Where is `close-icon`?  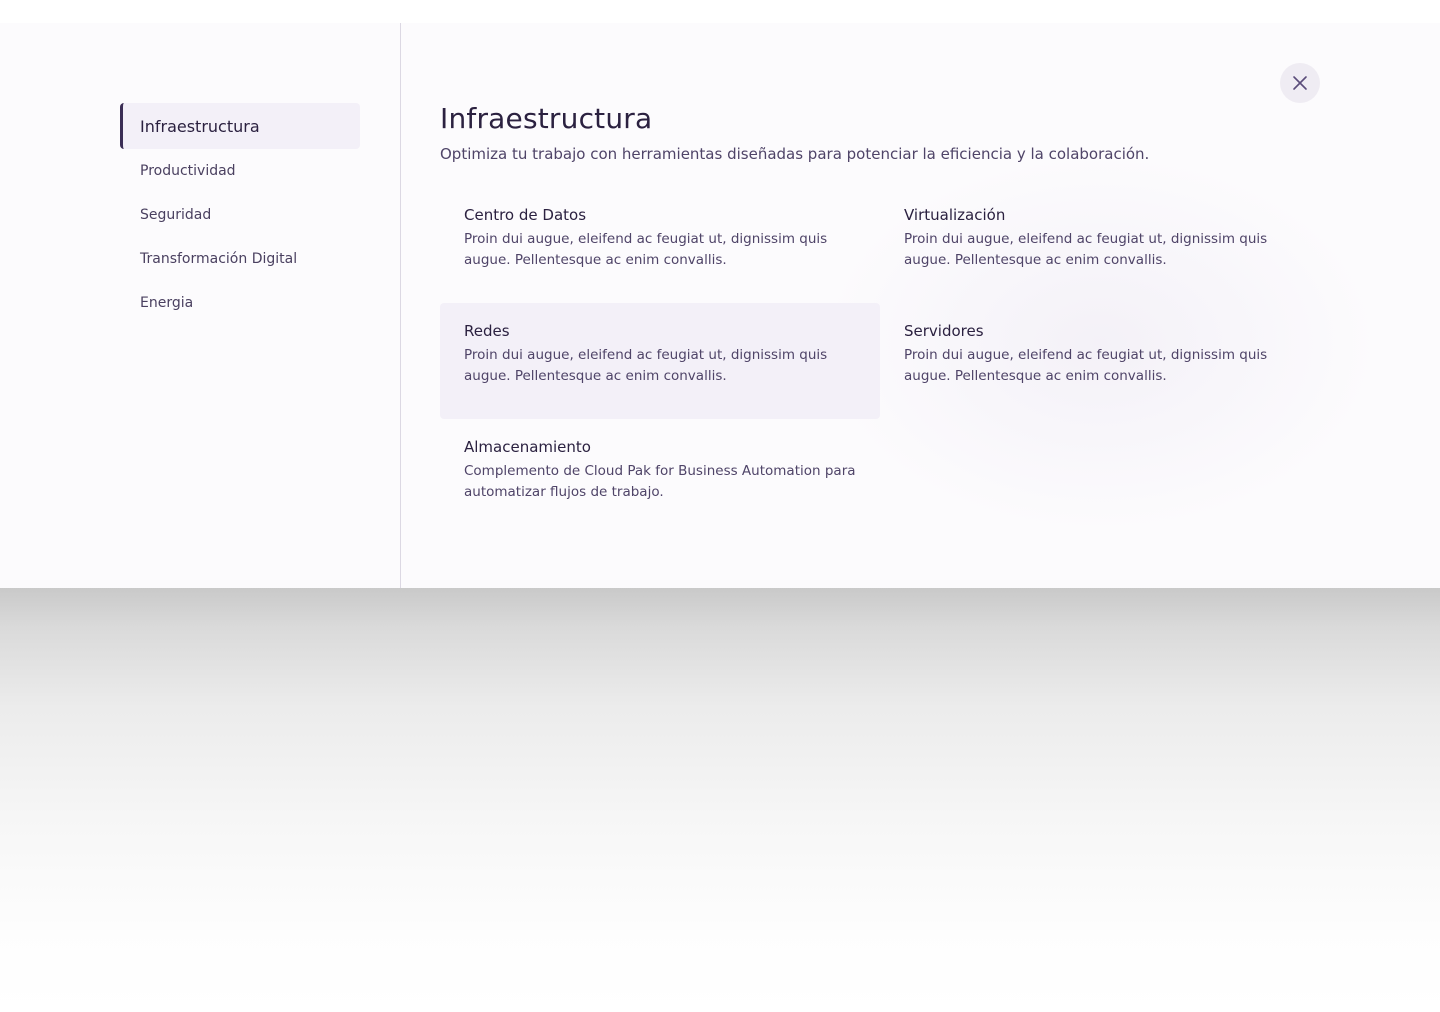 close-icon is located at coordinates (1300, 83).